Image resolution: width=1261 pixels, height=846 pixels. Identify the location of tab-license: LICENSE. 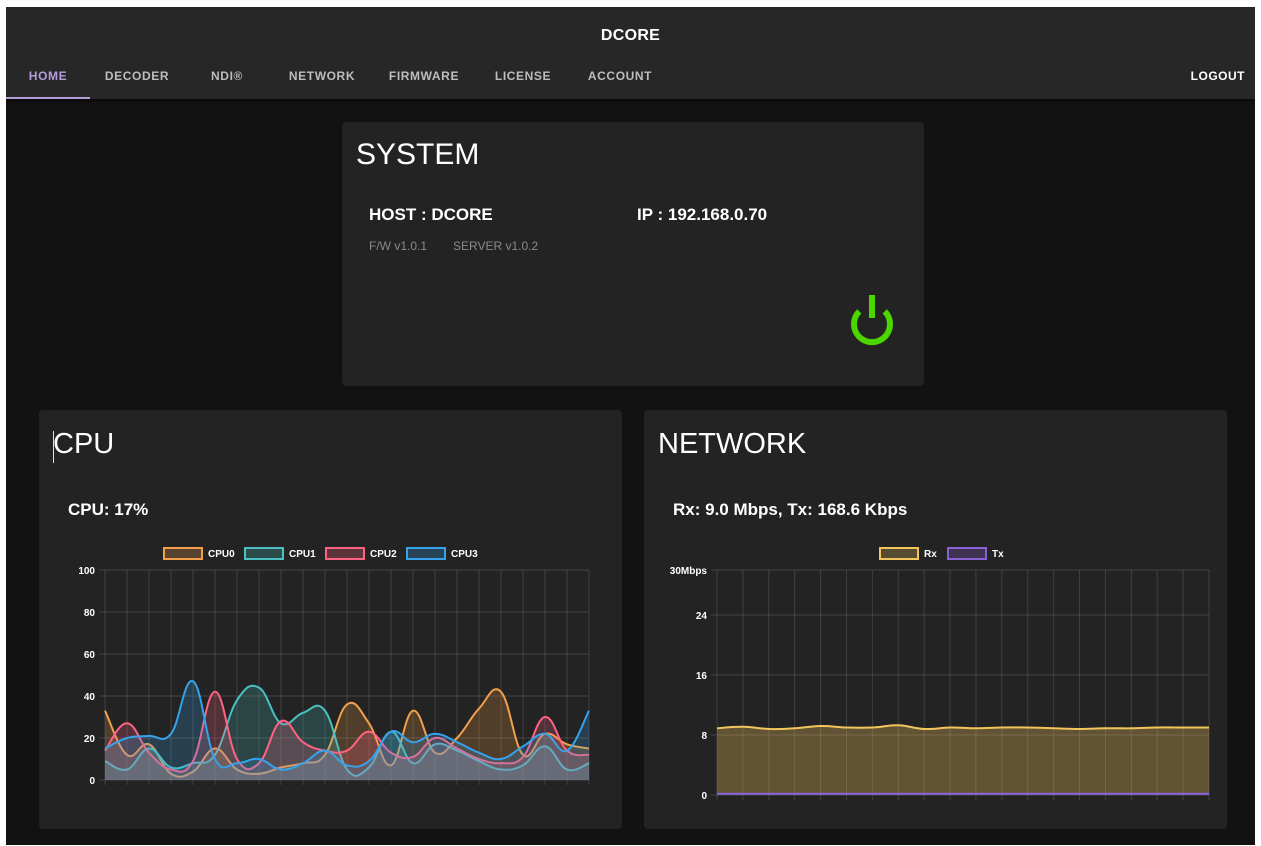
(523, 82).